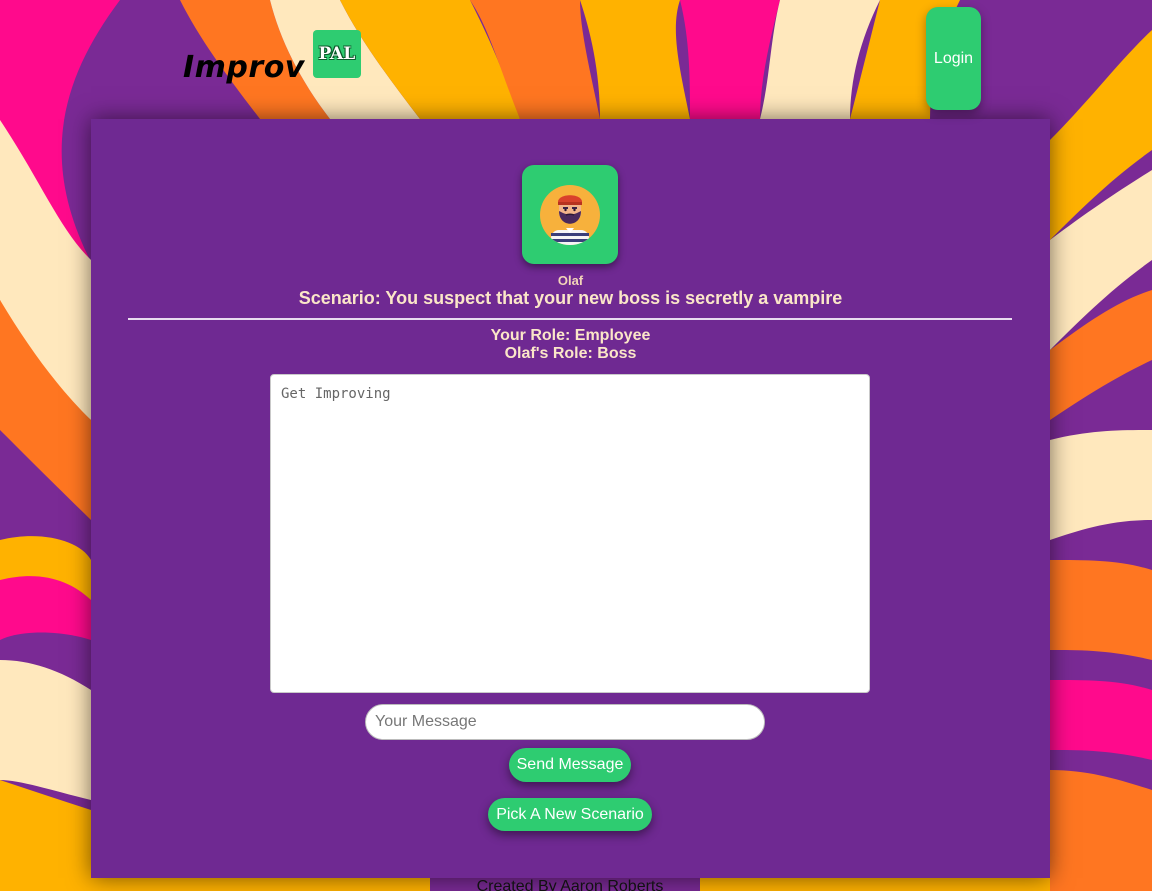 This screenshot has width=1152, height=891. What do you see at coordinates (336, 54) in the screenshot?
I see `logo-badge: PAL` at bounding box center [336, 54].